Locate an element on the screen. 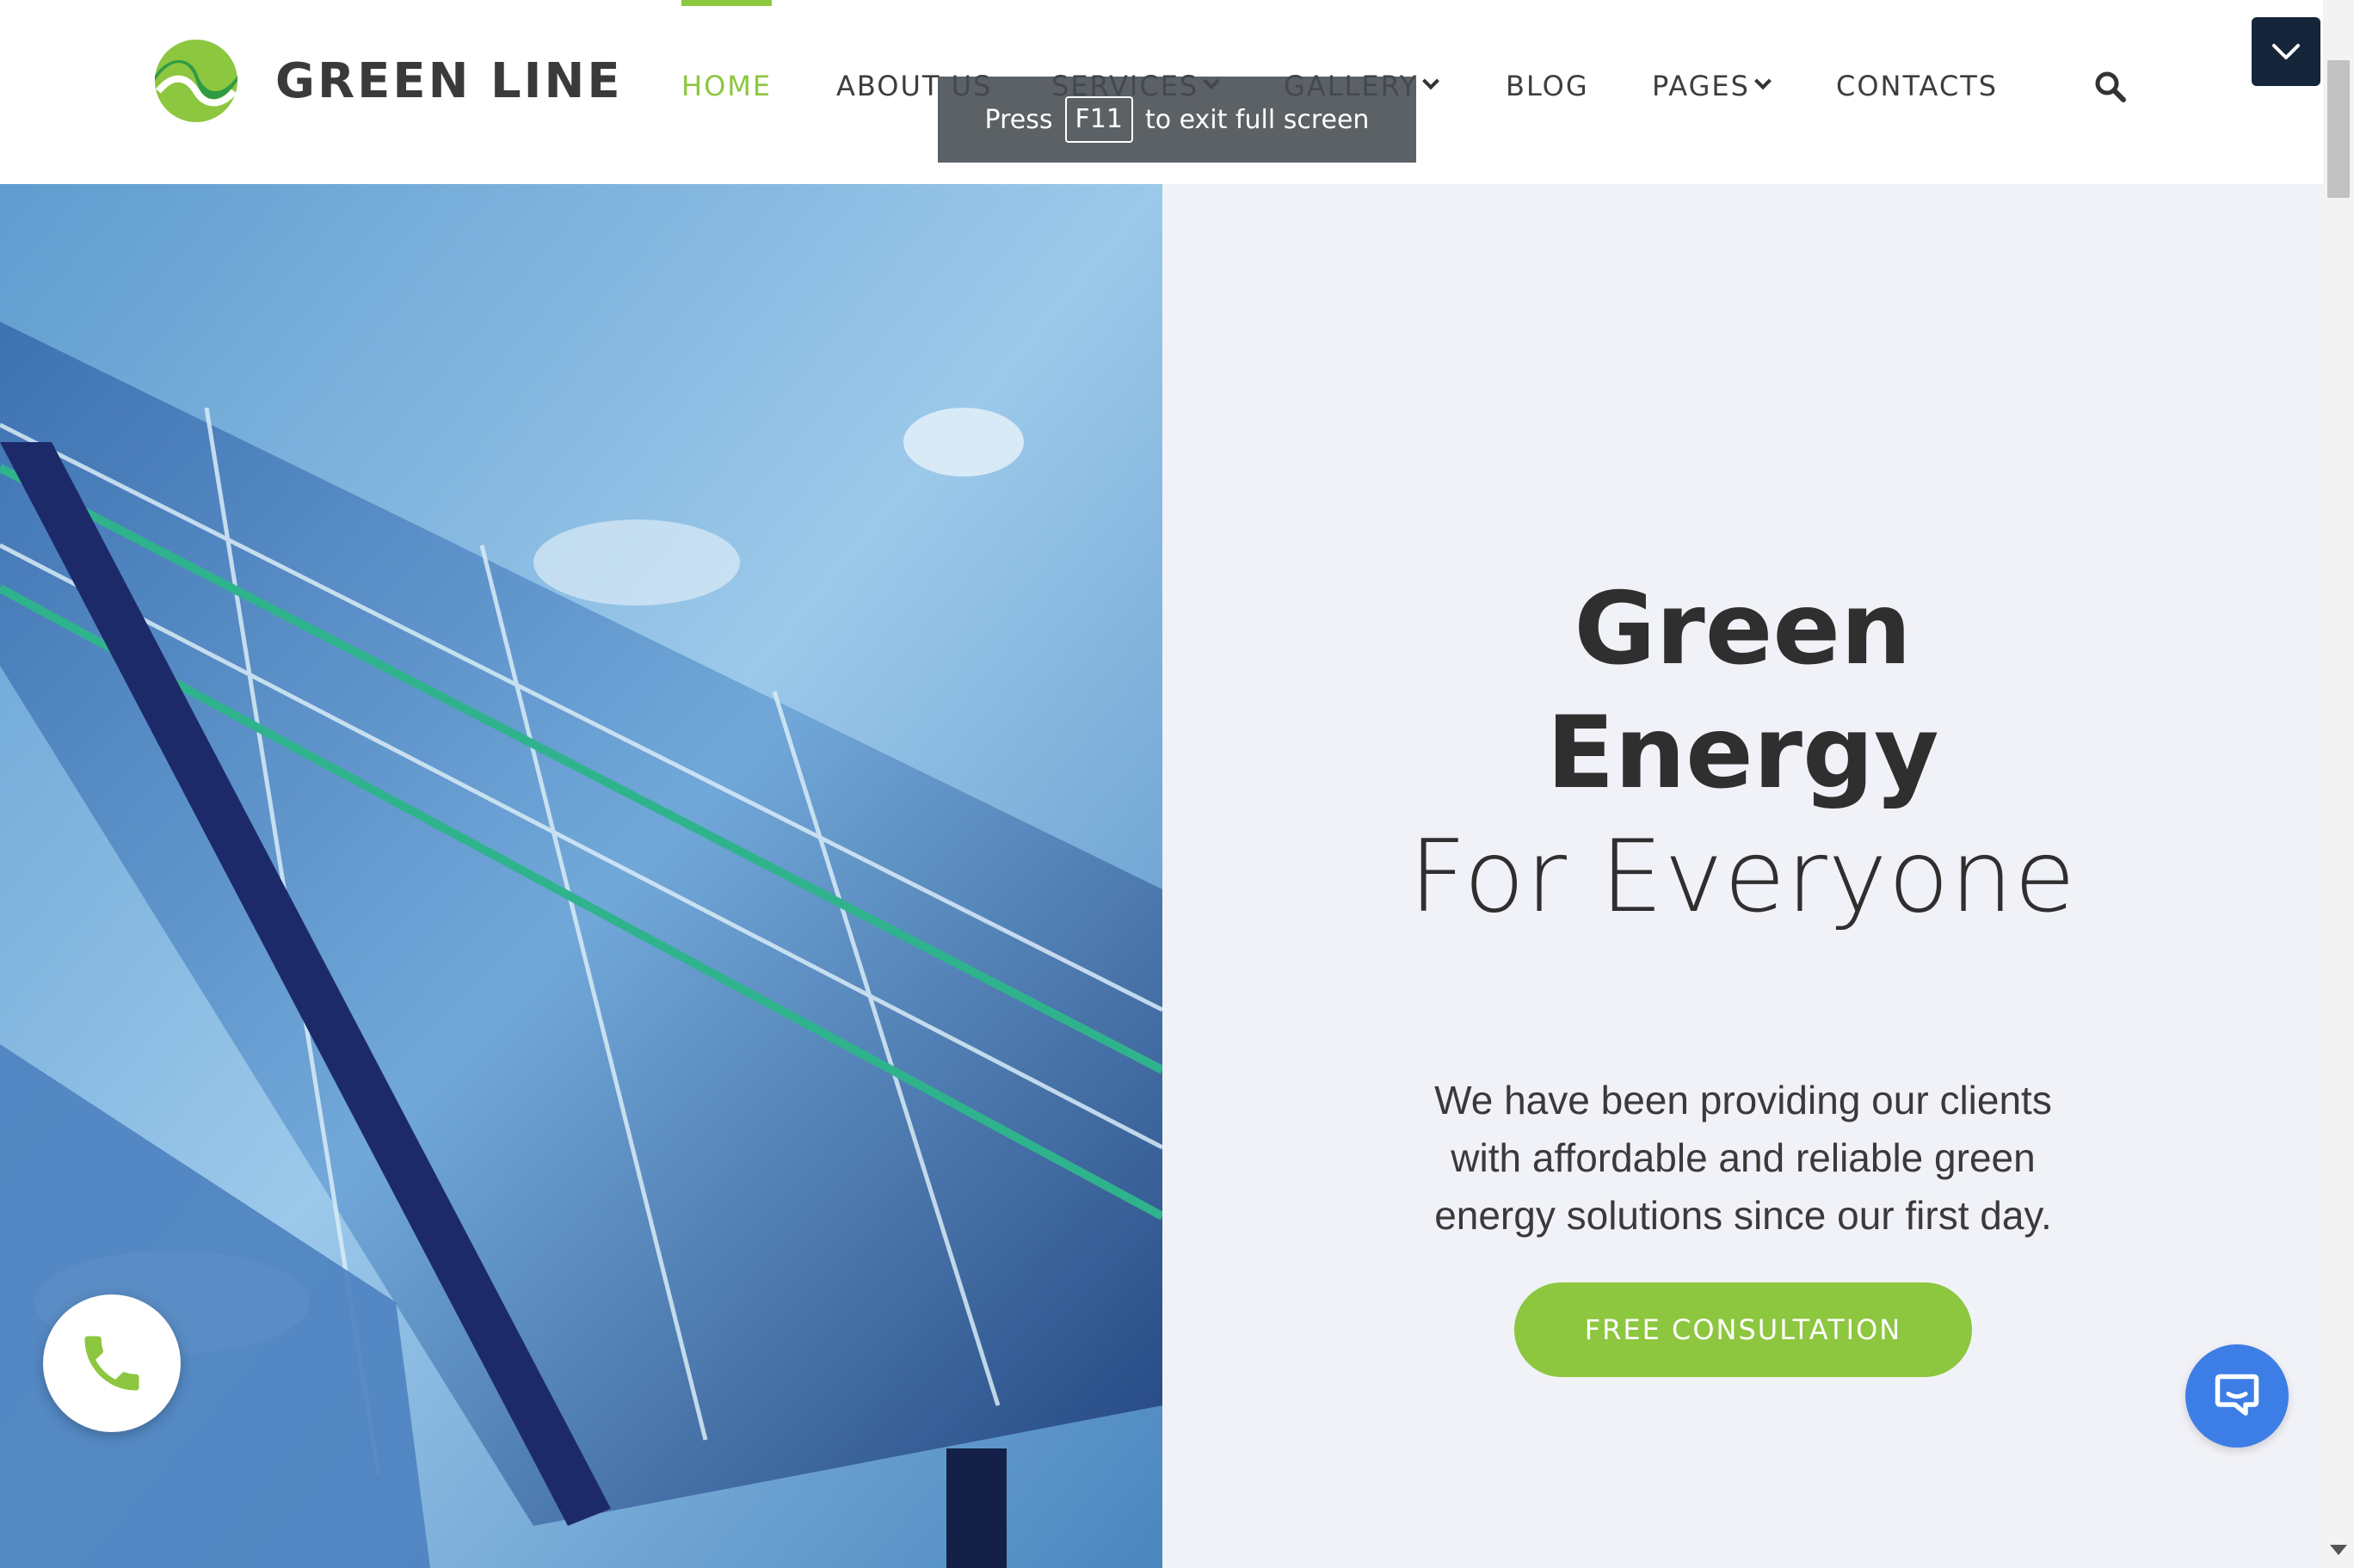 The width and height of the screenshot is (2354, 1568). nav-item-label: HOME is located at coordinates (727, 86).